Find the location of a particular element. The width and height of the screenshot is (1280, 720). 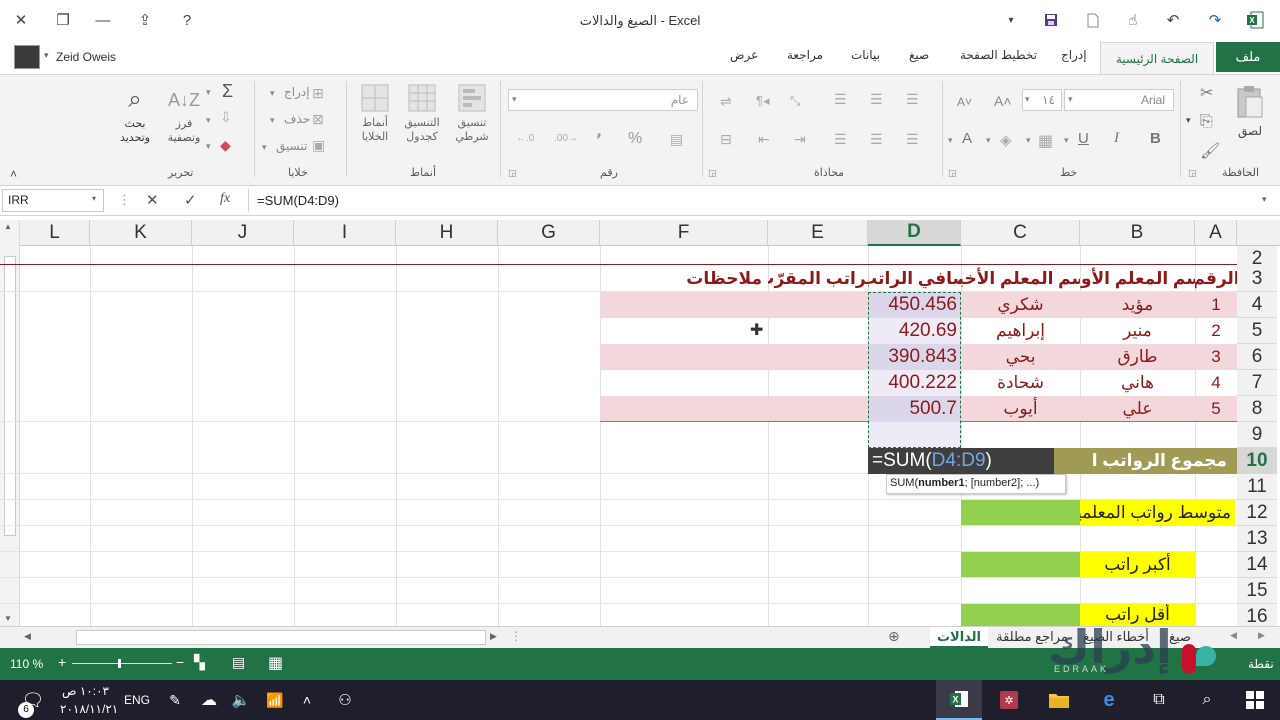

italic-button: I is located at coordinates (1116, 138).